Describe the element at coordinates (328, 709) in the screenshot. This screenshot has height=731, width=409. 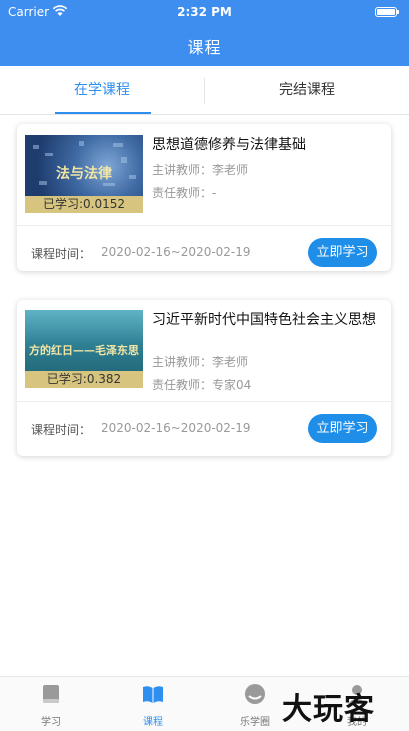
I see `watermark-logo: 大玩客` at that location.